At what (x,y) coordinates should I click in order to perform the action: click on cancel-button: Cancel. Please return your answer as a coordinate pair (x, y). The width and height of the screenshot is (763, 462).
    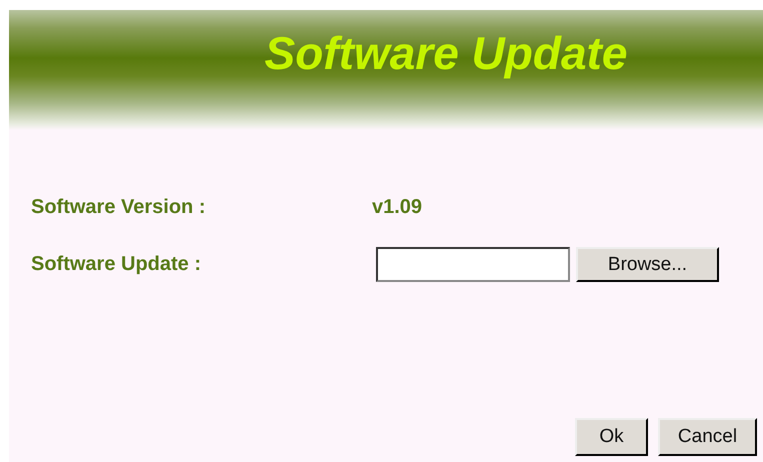
    Looking at the image, I should click on (707, 437).